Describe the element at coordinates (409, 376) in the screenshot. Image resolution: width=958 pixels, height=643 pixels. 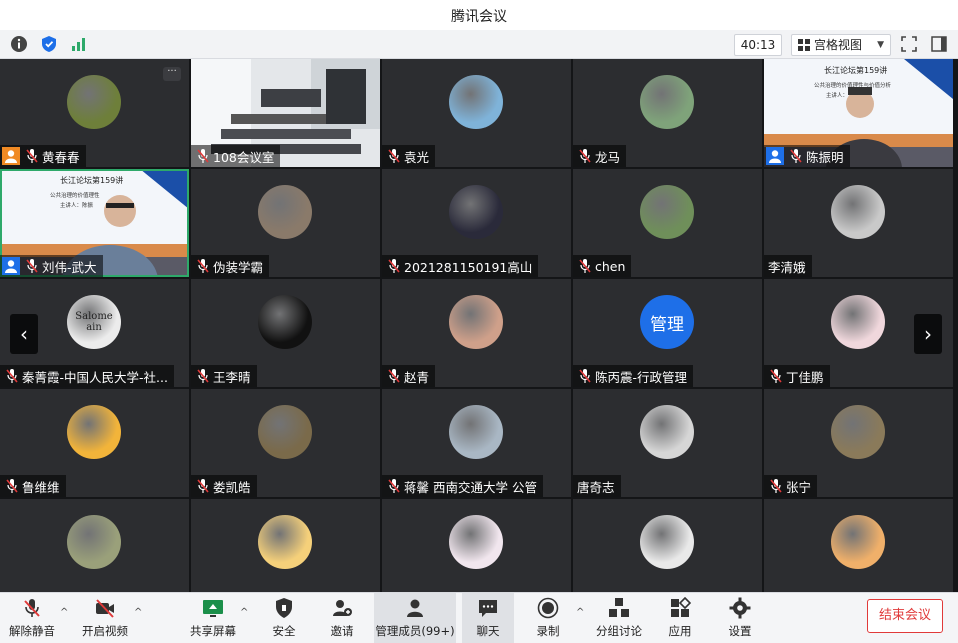
I see `participant-name-bar: 赵青` at that location.